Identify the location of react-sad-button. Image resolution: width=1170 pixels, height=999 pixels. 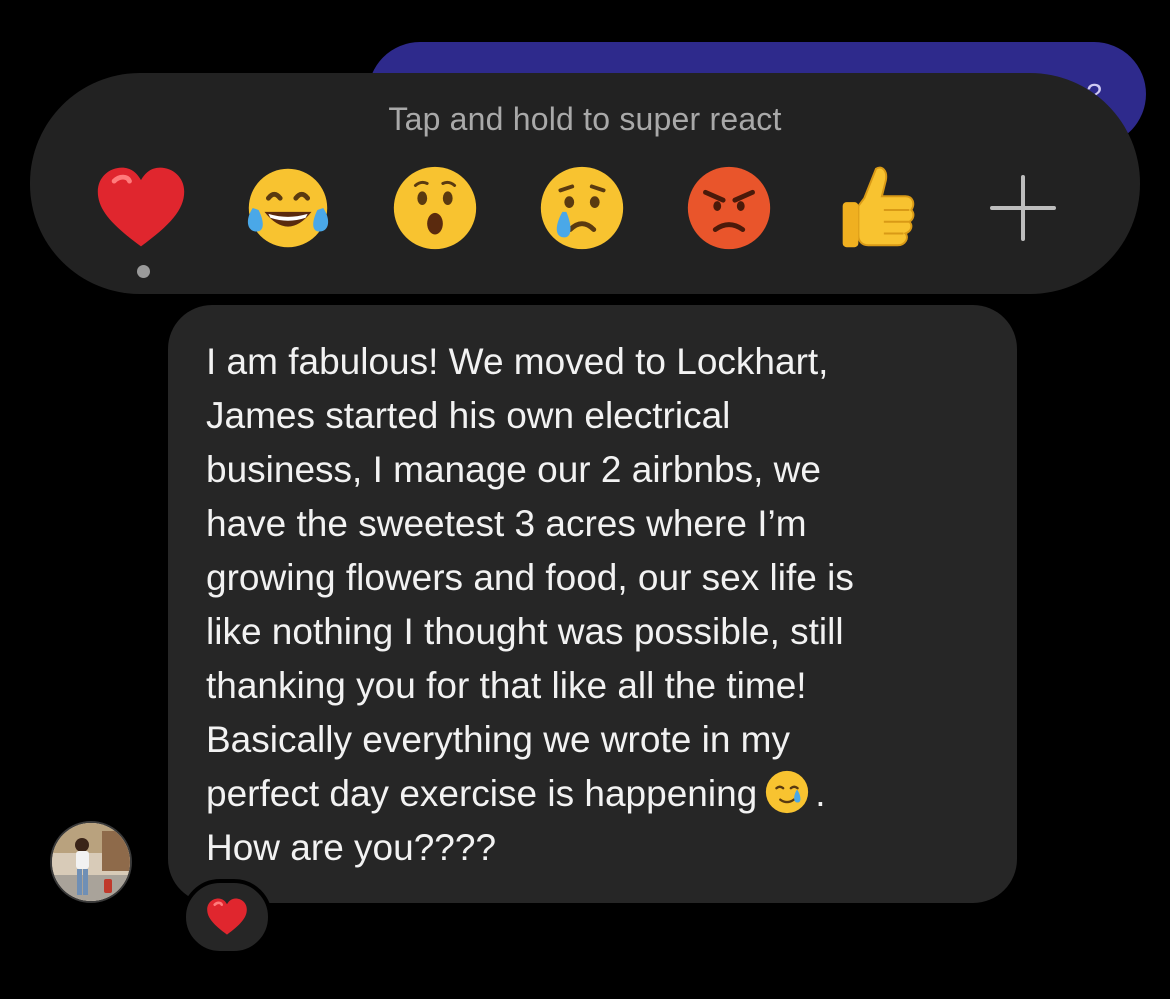
(582, 208).